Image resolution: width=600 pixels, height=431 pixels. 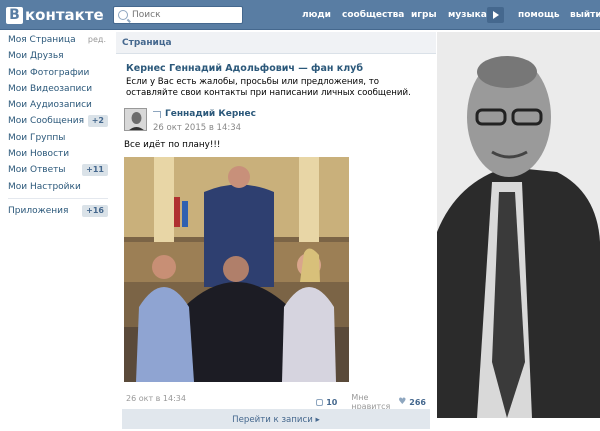 What do you see at coordinates (49, 72) in the screenshot?
I see `sidebar-item-label: Мои Фотографии` at bounding box center [49, 72].